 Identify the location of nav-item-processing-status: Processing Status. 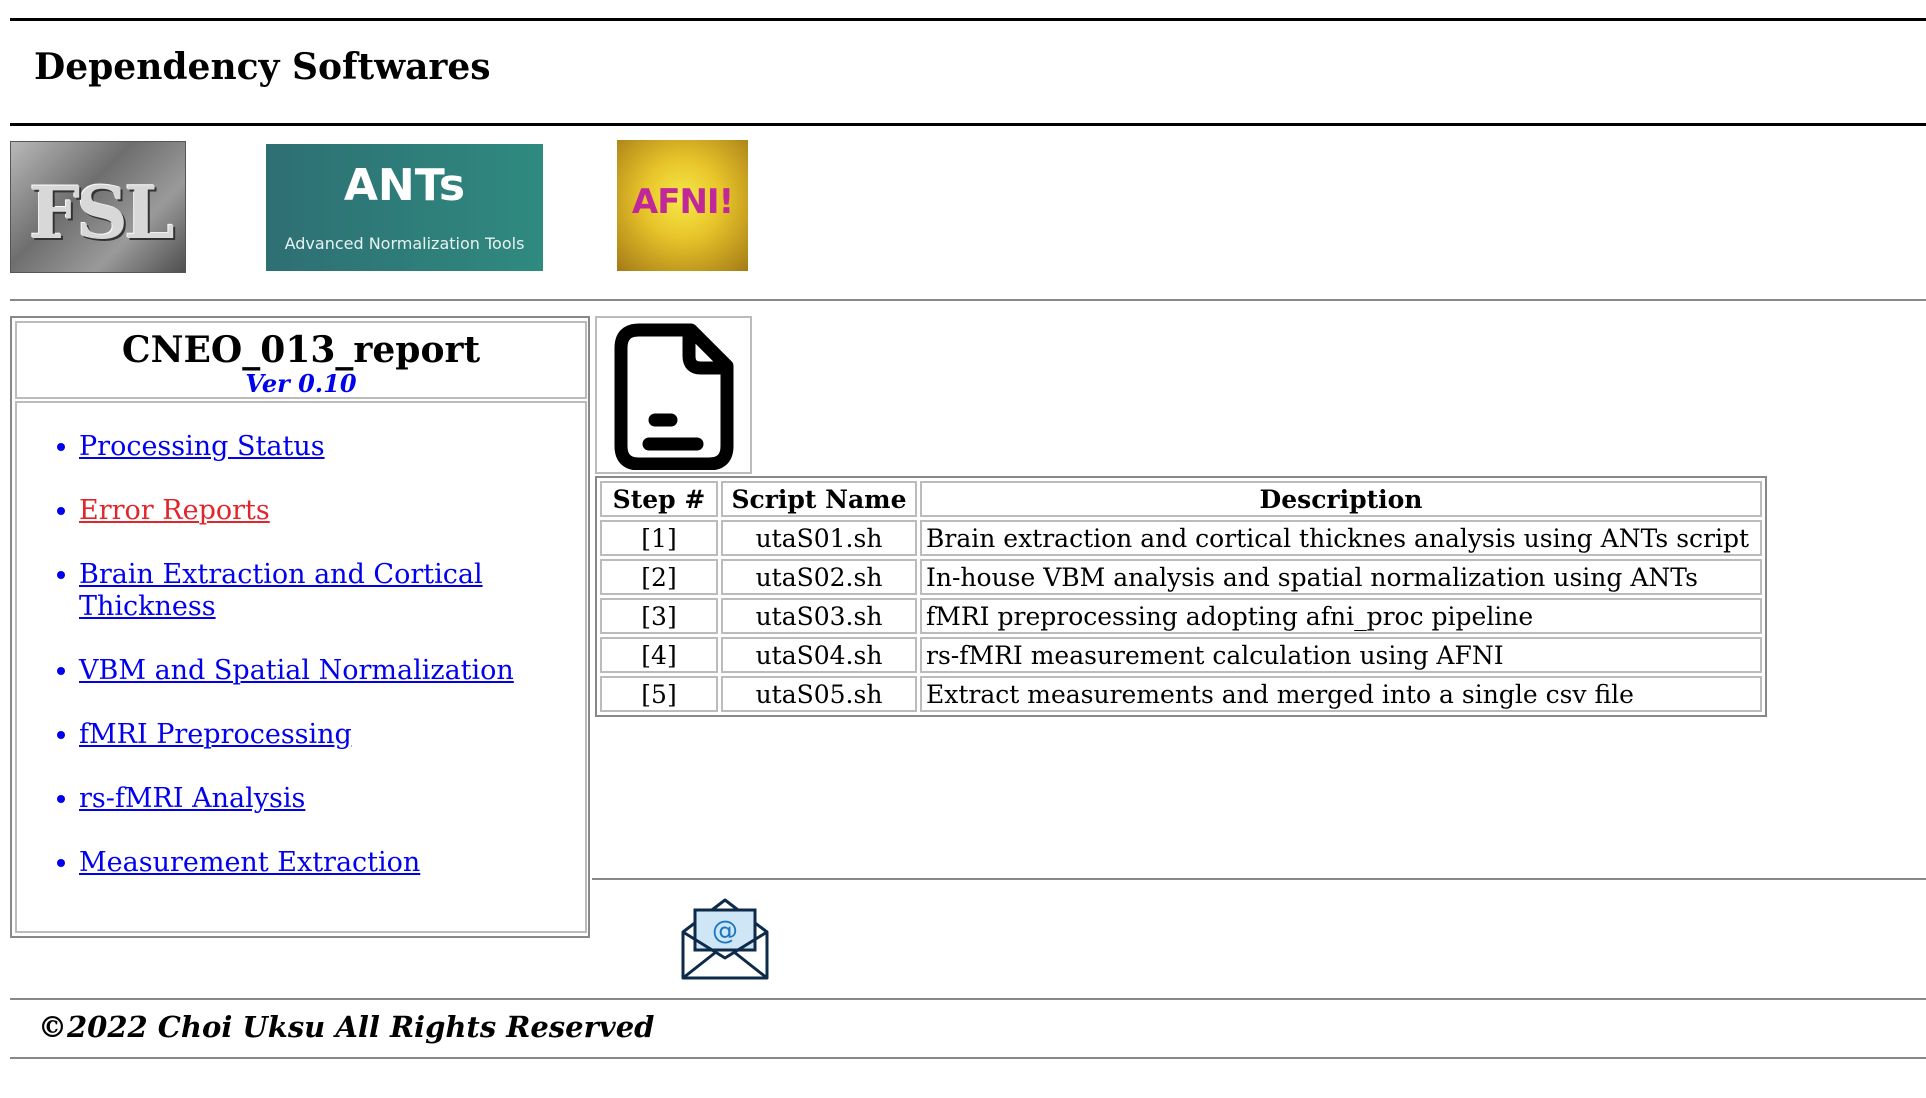
(288, 447).